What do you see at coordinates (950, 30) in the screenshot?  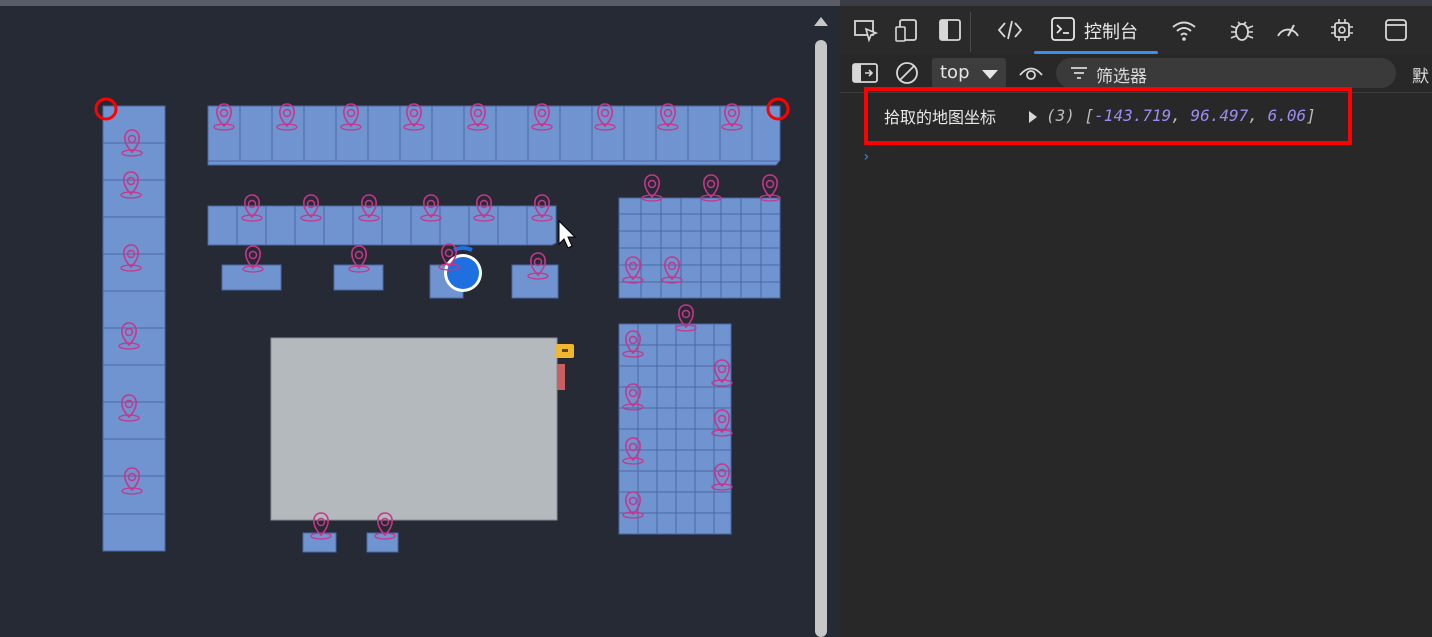 I see `dock-side-icon` at bounding box center [950, 30].